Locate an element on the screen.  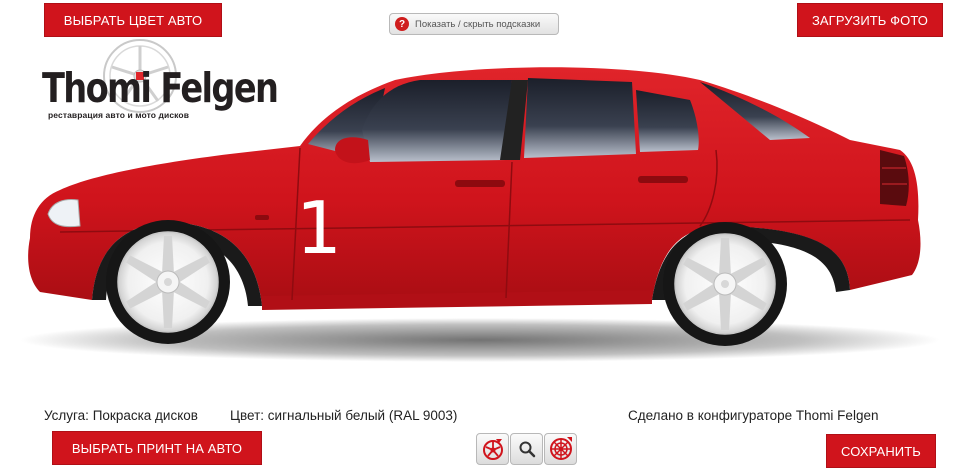
save-button: СОХРАНИТЬ is located at coordinates (881, 451).